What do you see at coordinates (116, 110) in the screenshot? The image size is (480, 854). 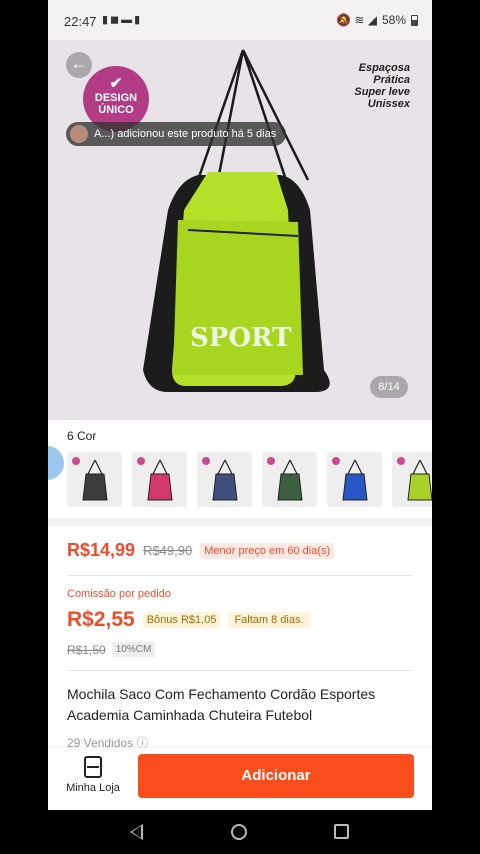 I see `badge-line2: ÚNICO` at bounding box center [116, 110].